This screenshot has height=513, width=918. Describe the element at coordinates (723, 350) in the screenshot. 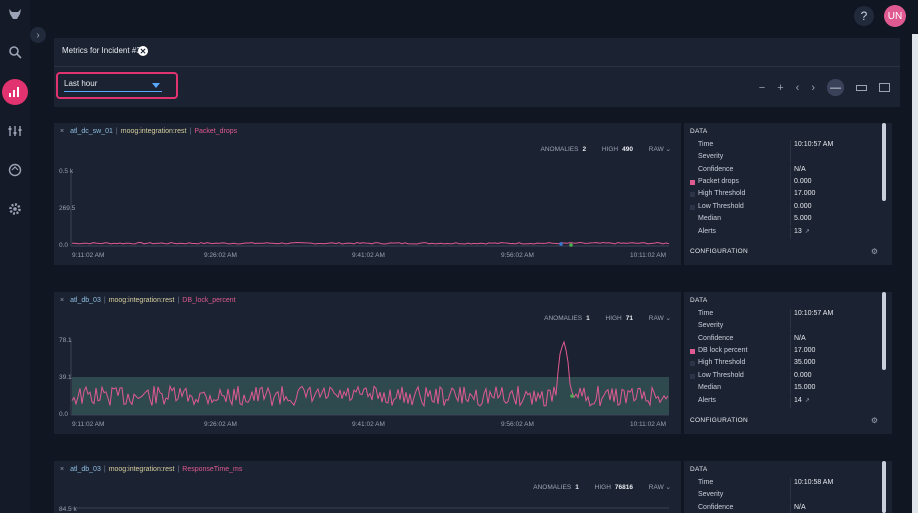

I see `row-label: DB lock percent` at that location.